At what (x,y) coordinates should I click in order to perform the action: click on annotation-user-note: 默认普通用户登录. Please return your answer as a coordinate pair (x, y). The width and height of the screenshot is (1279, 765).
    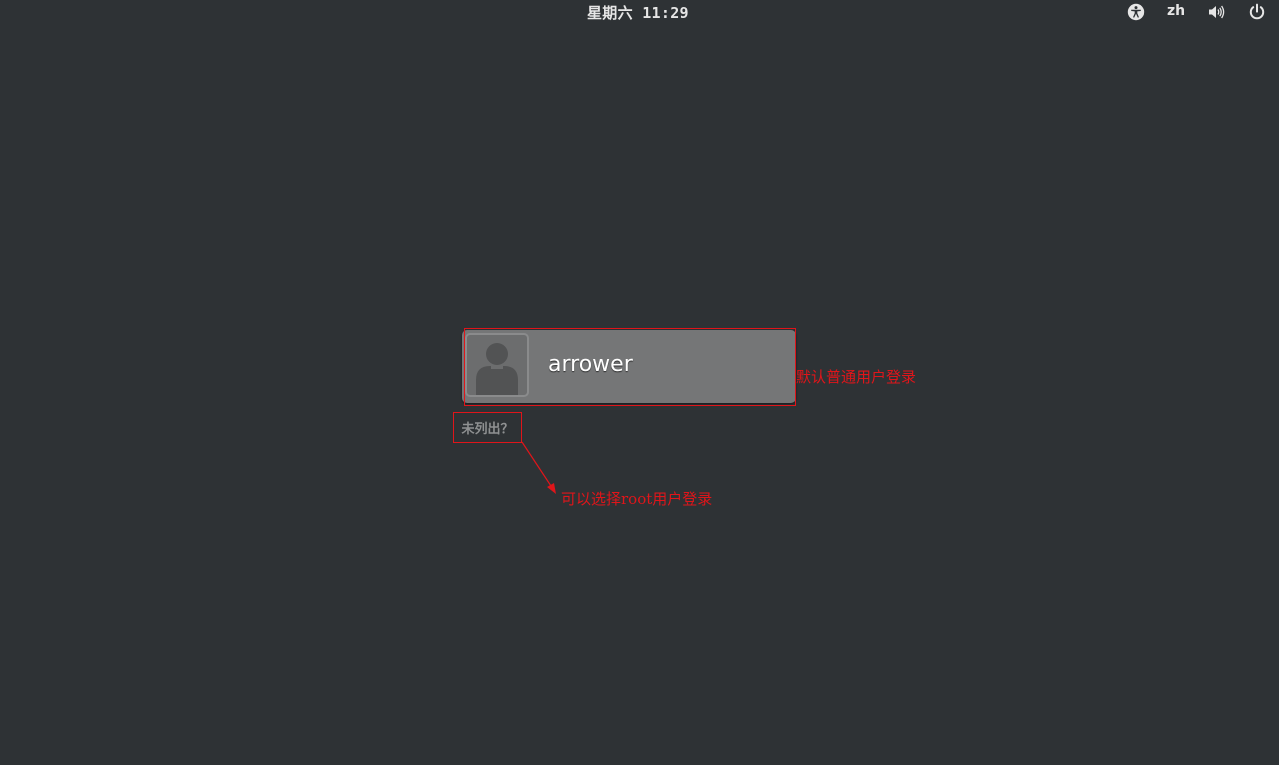
    Looking at the image, I should click on (856, 377).